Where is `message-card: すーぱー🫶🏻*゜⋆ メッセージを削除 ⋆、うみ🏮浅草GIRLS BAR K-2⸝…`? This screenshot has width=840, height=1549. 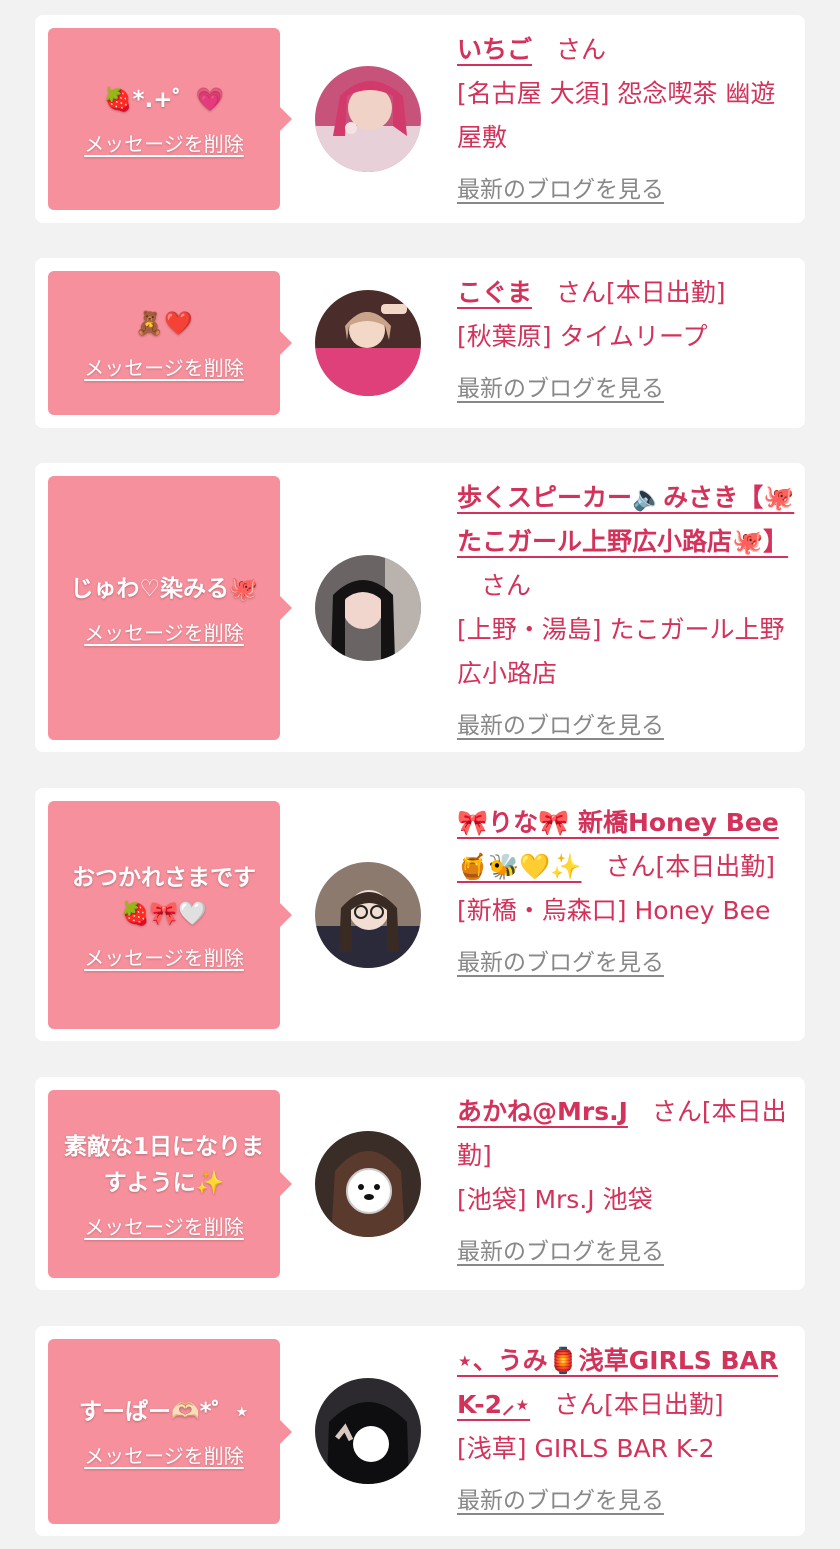 message-card: すーぱー🫶🏻*゜⋆ メッセージを削除 ⋆、うみ🏮浅草GIRLS BAR K-2⸝… is located at coordinates (420, 1431).